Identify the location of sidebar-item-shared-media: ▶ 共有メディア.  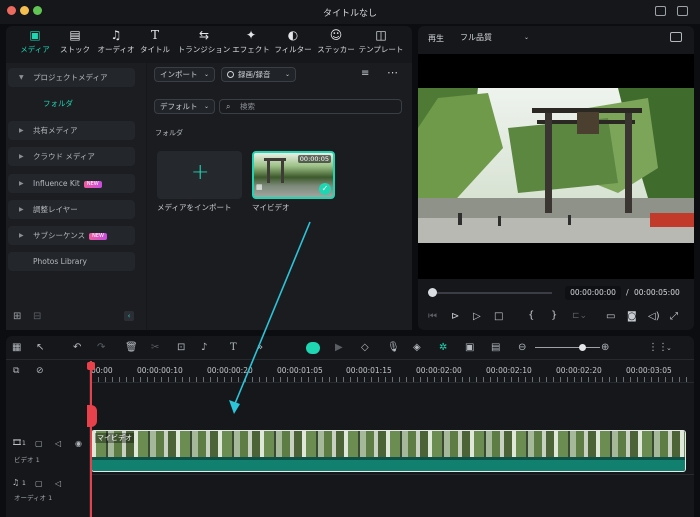
(71, 130).